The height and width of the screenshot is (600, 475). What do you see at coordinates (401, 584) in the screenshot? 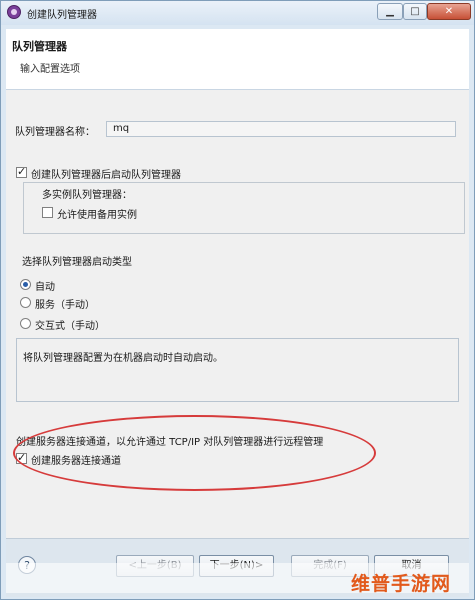
I see `watermark: 维普手游网` at bounding box center [401, 584].